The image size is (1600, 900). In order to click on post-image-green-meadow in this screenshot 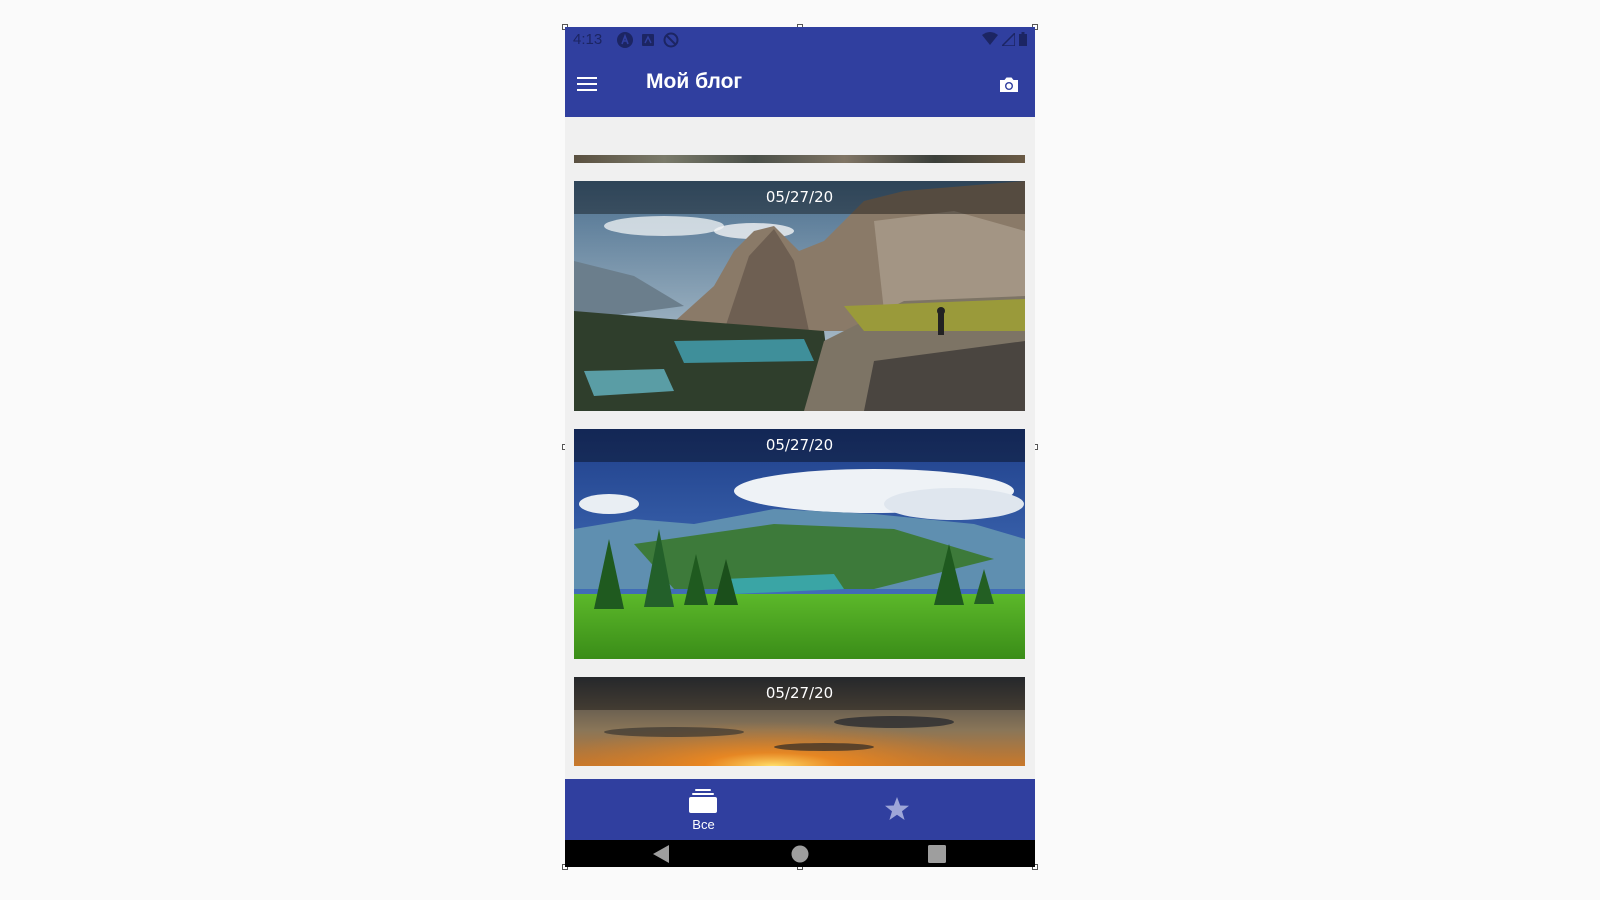, I will do `click(799, 544)`.